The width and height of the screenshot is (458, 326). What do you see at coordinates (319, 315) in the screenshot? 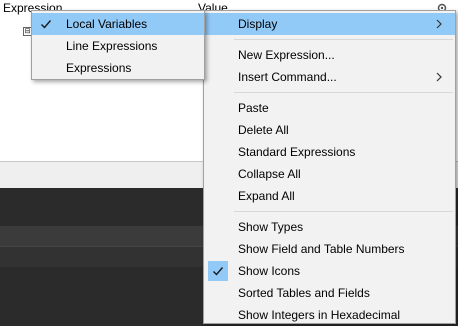
I see `menu-item-label: Show Integers in Hexadecimal` at bounding box center [319, 315].